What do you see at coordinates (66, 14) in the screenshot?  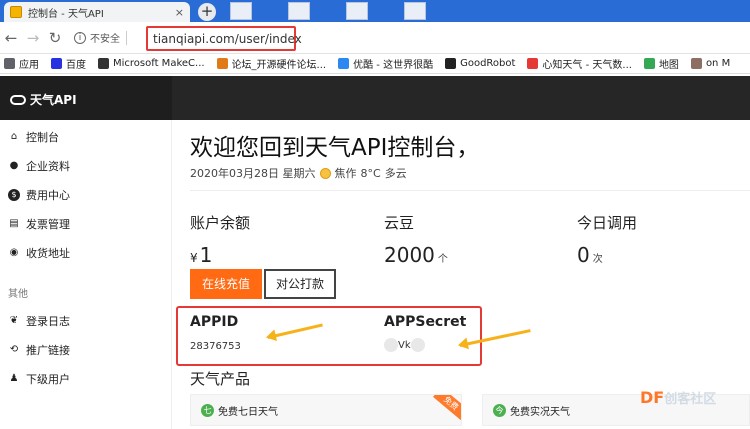 I see `tab-title: 控制台 - 天气API` at bounding box center [66, 14].